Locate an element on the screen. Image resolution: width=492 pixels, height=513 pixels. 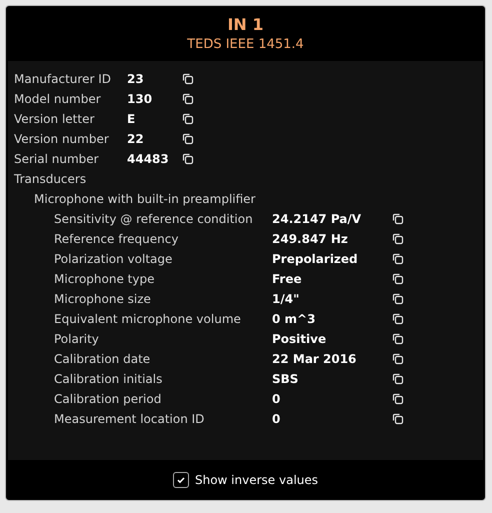
check-icon is located at coordinates (181, 480).